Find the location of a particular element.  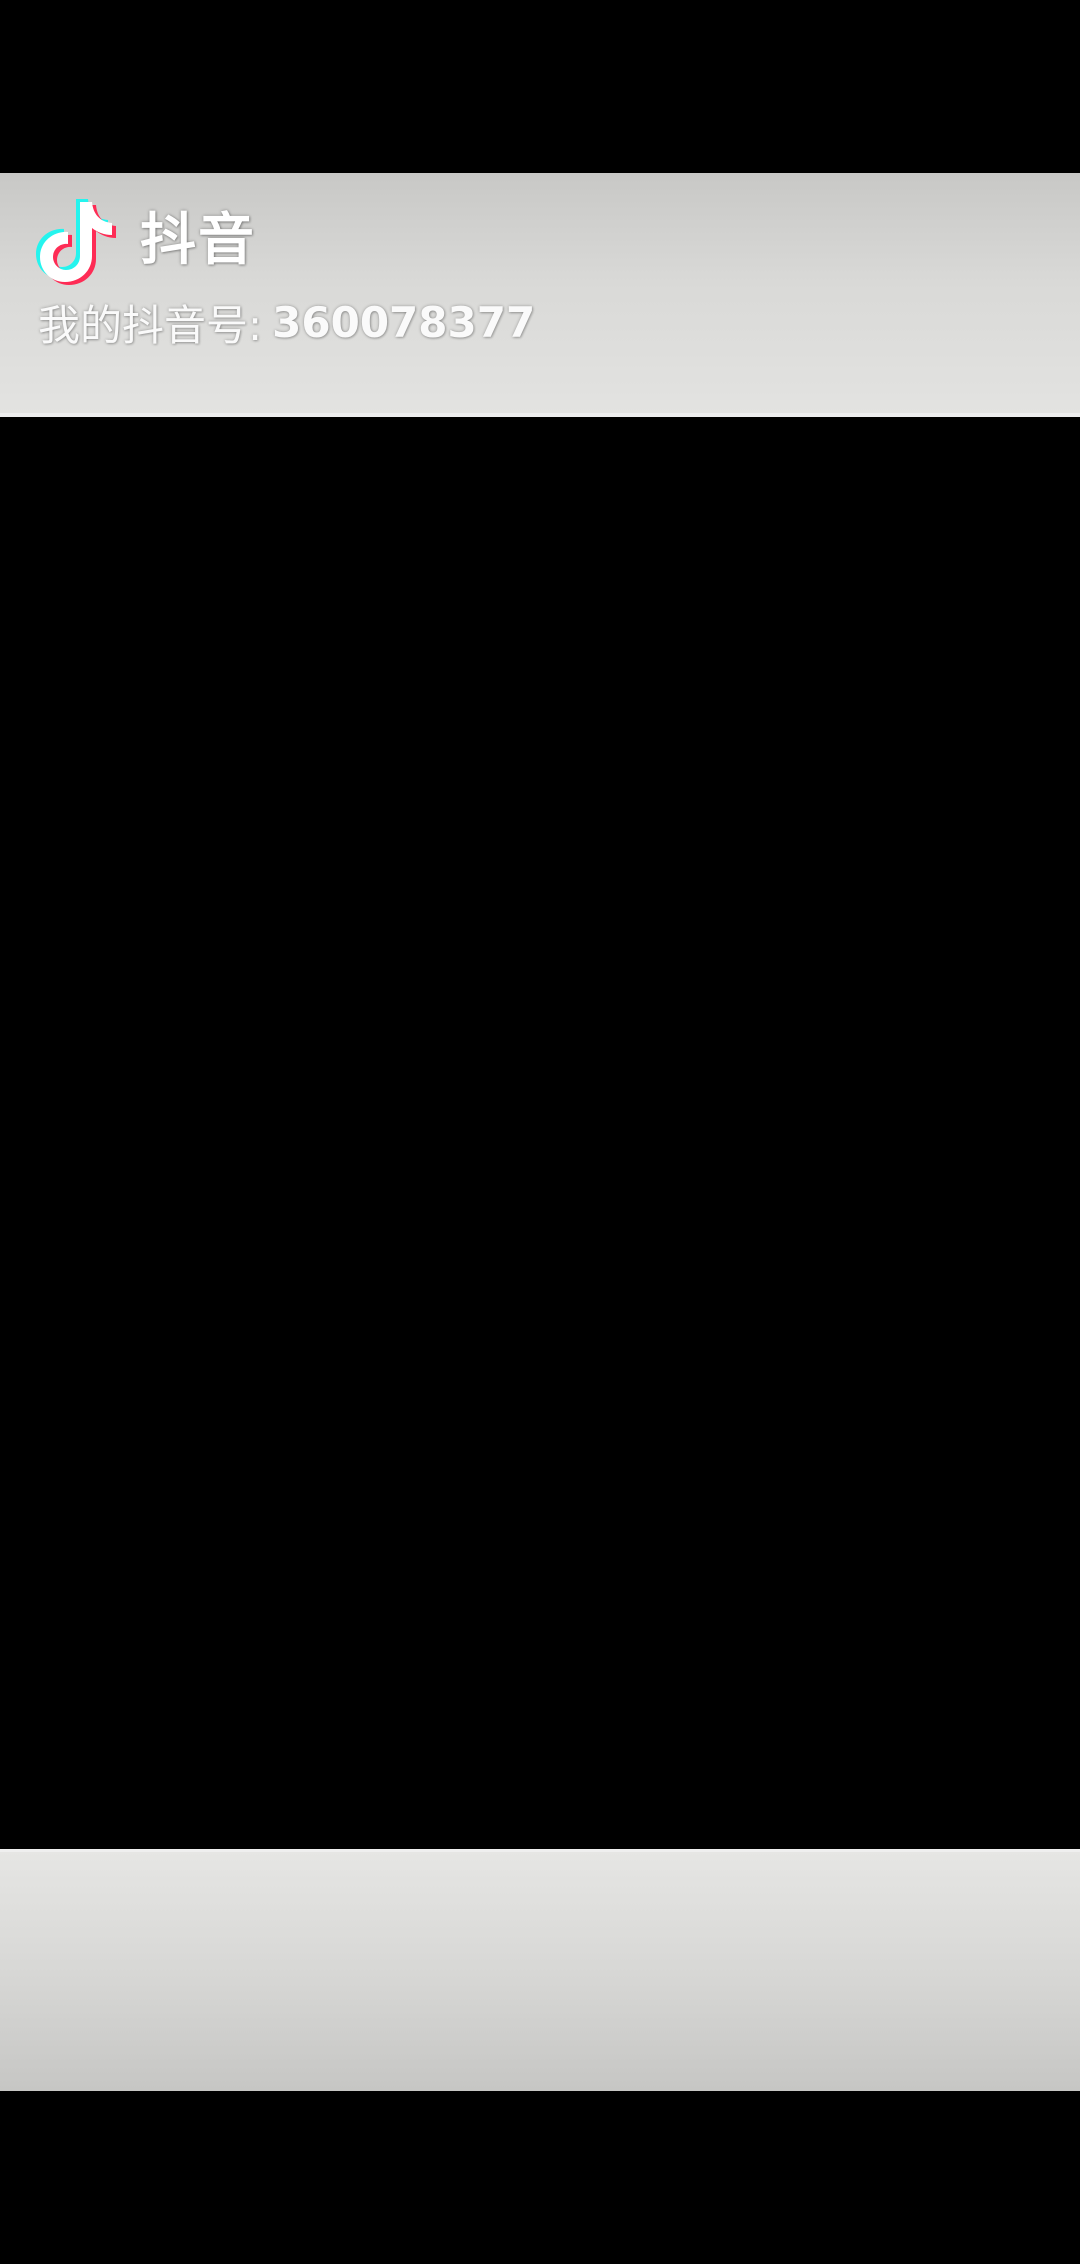

app-name-watermark: 抖音 is located at coordinates (198, 240).